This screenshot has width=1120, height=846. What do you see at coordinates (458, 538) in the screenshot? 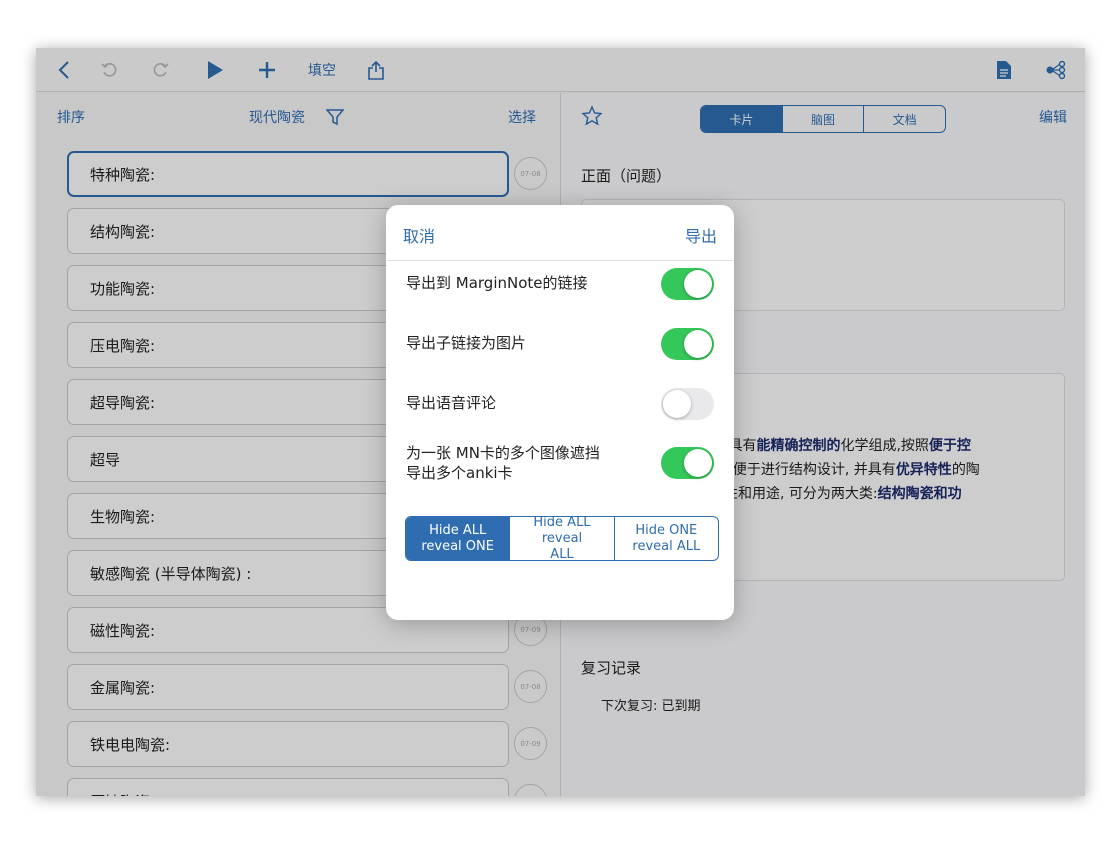
I see `mode-hide-all-reveal-one: Hide ALL reveal ONE` at bounding box center [458, 538].